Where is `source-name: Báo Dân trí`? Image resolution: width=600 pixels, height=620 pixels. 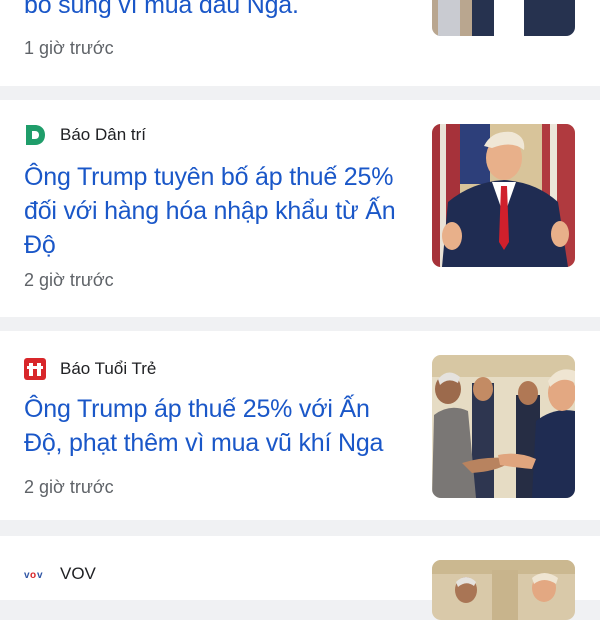
source-name: Báo Dân trí is located at coordinates (103, 134).